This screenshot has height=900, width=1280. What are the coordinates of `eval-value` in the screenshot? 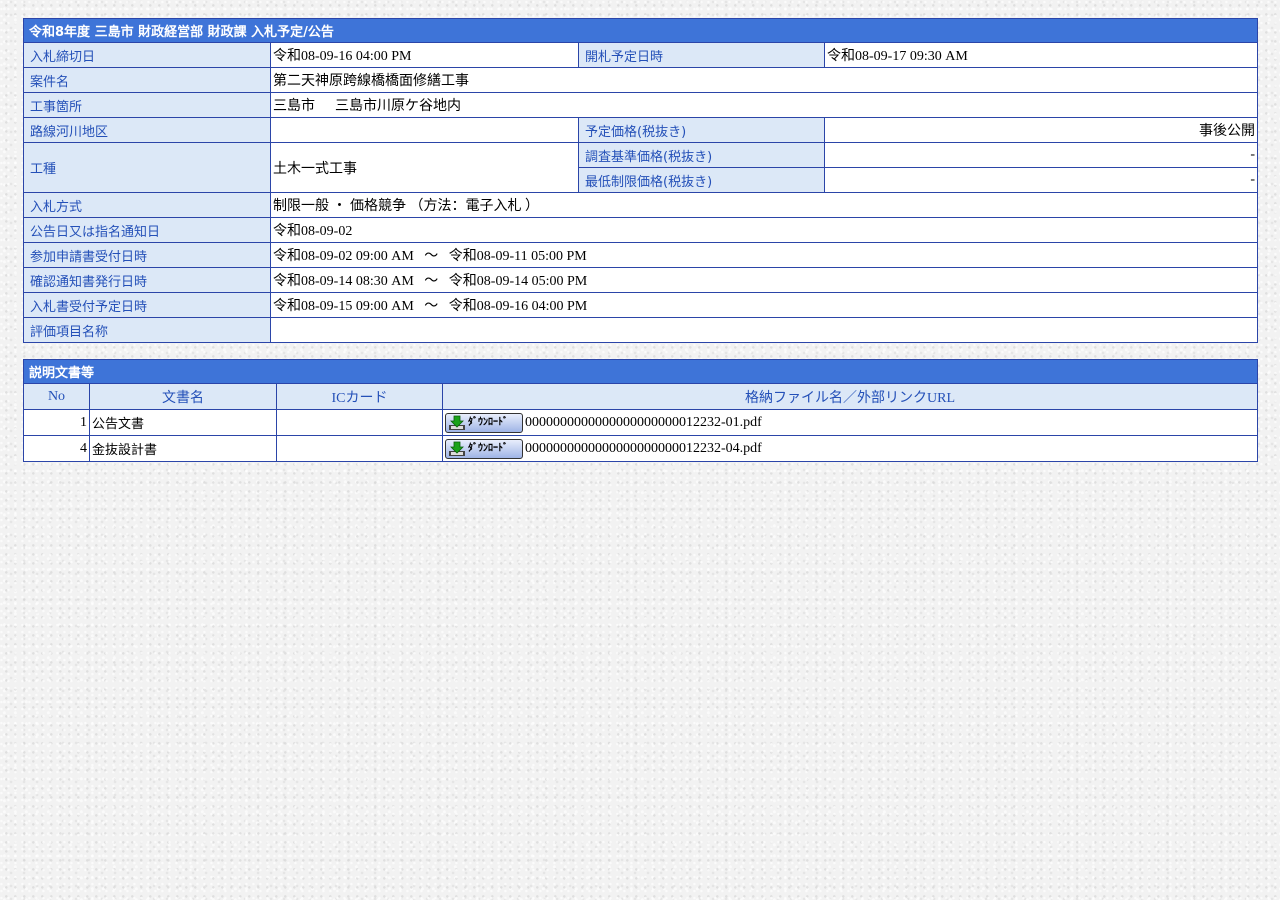 It's located at (764, 330).